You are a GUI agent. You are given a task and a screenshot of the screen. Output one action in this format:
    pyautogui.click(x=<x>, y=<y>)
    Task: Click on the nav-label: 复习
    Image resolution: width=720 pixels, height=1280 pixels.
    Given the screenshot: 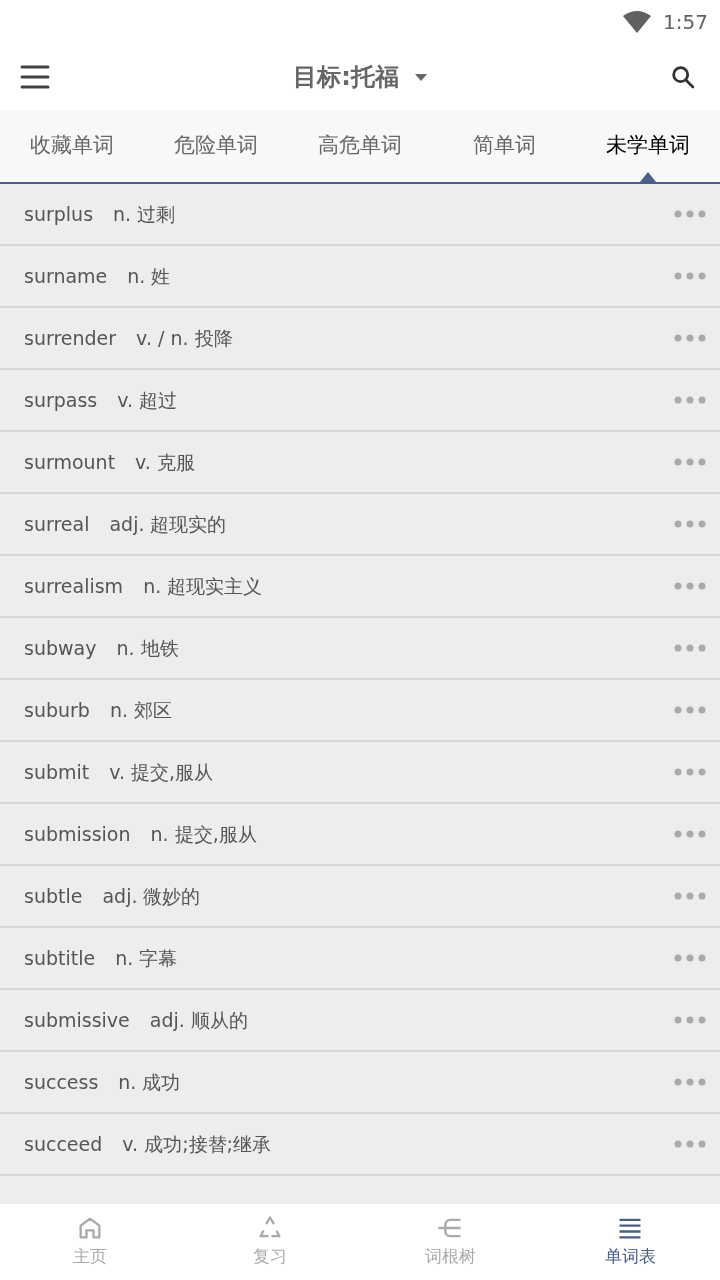 What is the action you would take?
    pyautogui.click(x=270, y=1257)
    